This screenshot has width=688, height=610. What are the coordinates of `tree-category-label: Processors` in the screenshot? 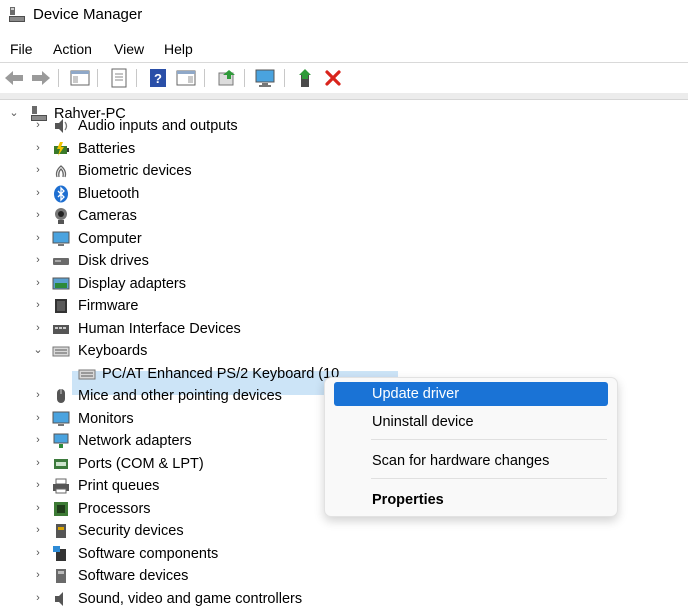 It's located at (114, 508).